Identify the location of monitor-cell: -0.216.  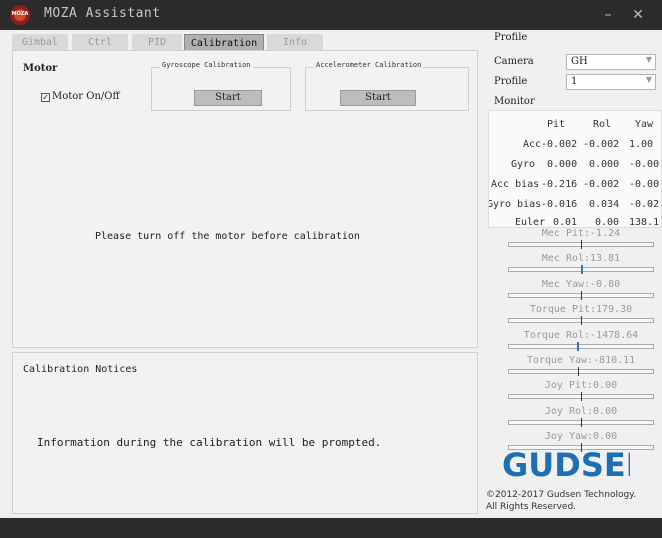
(559, 184).